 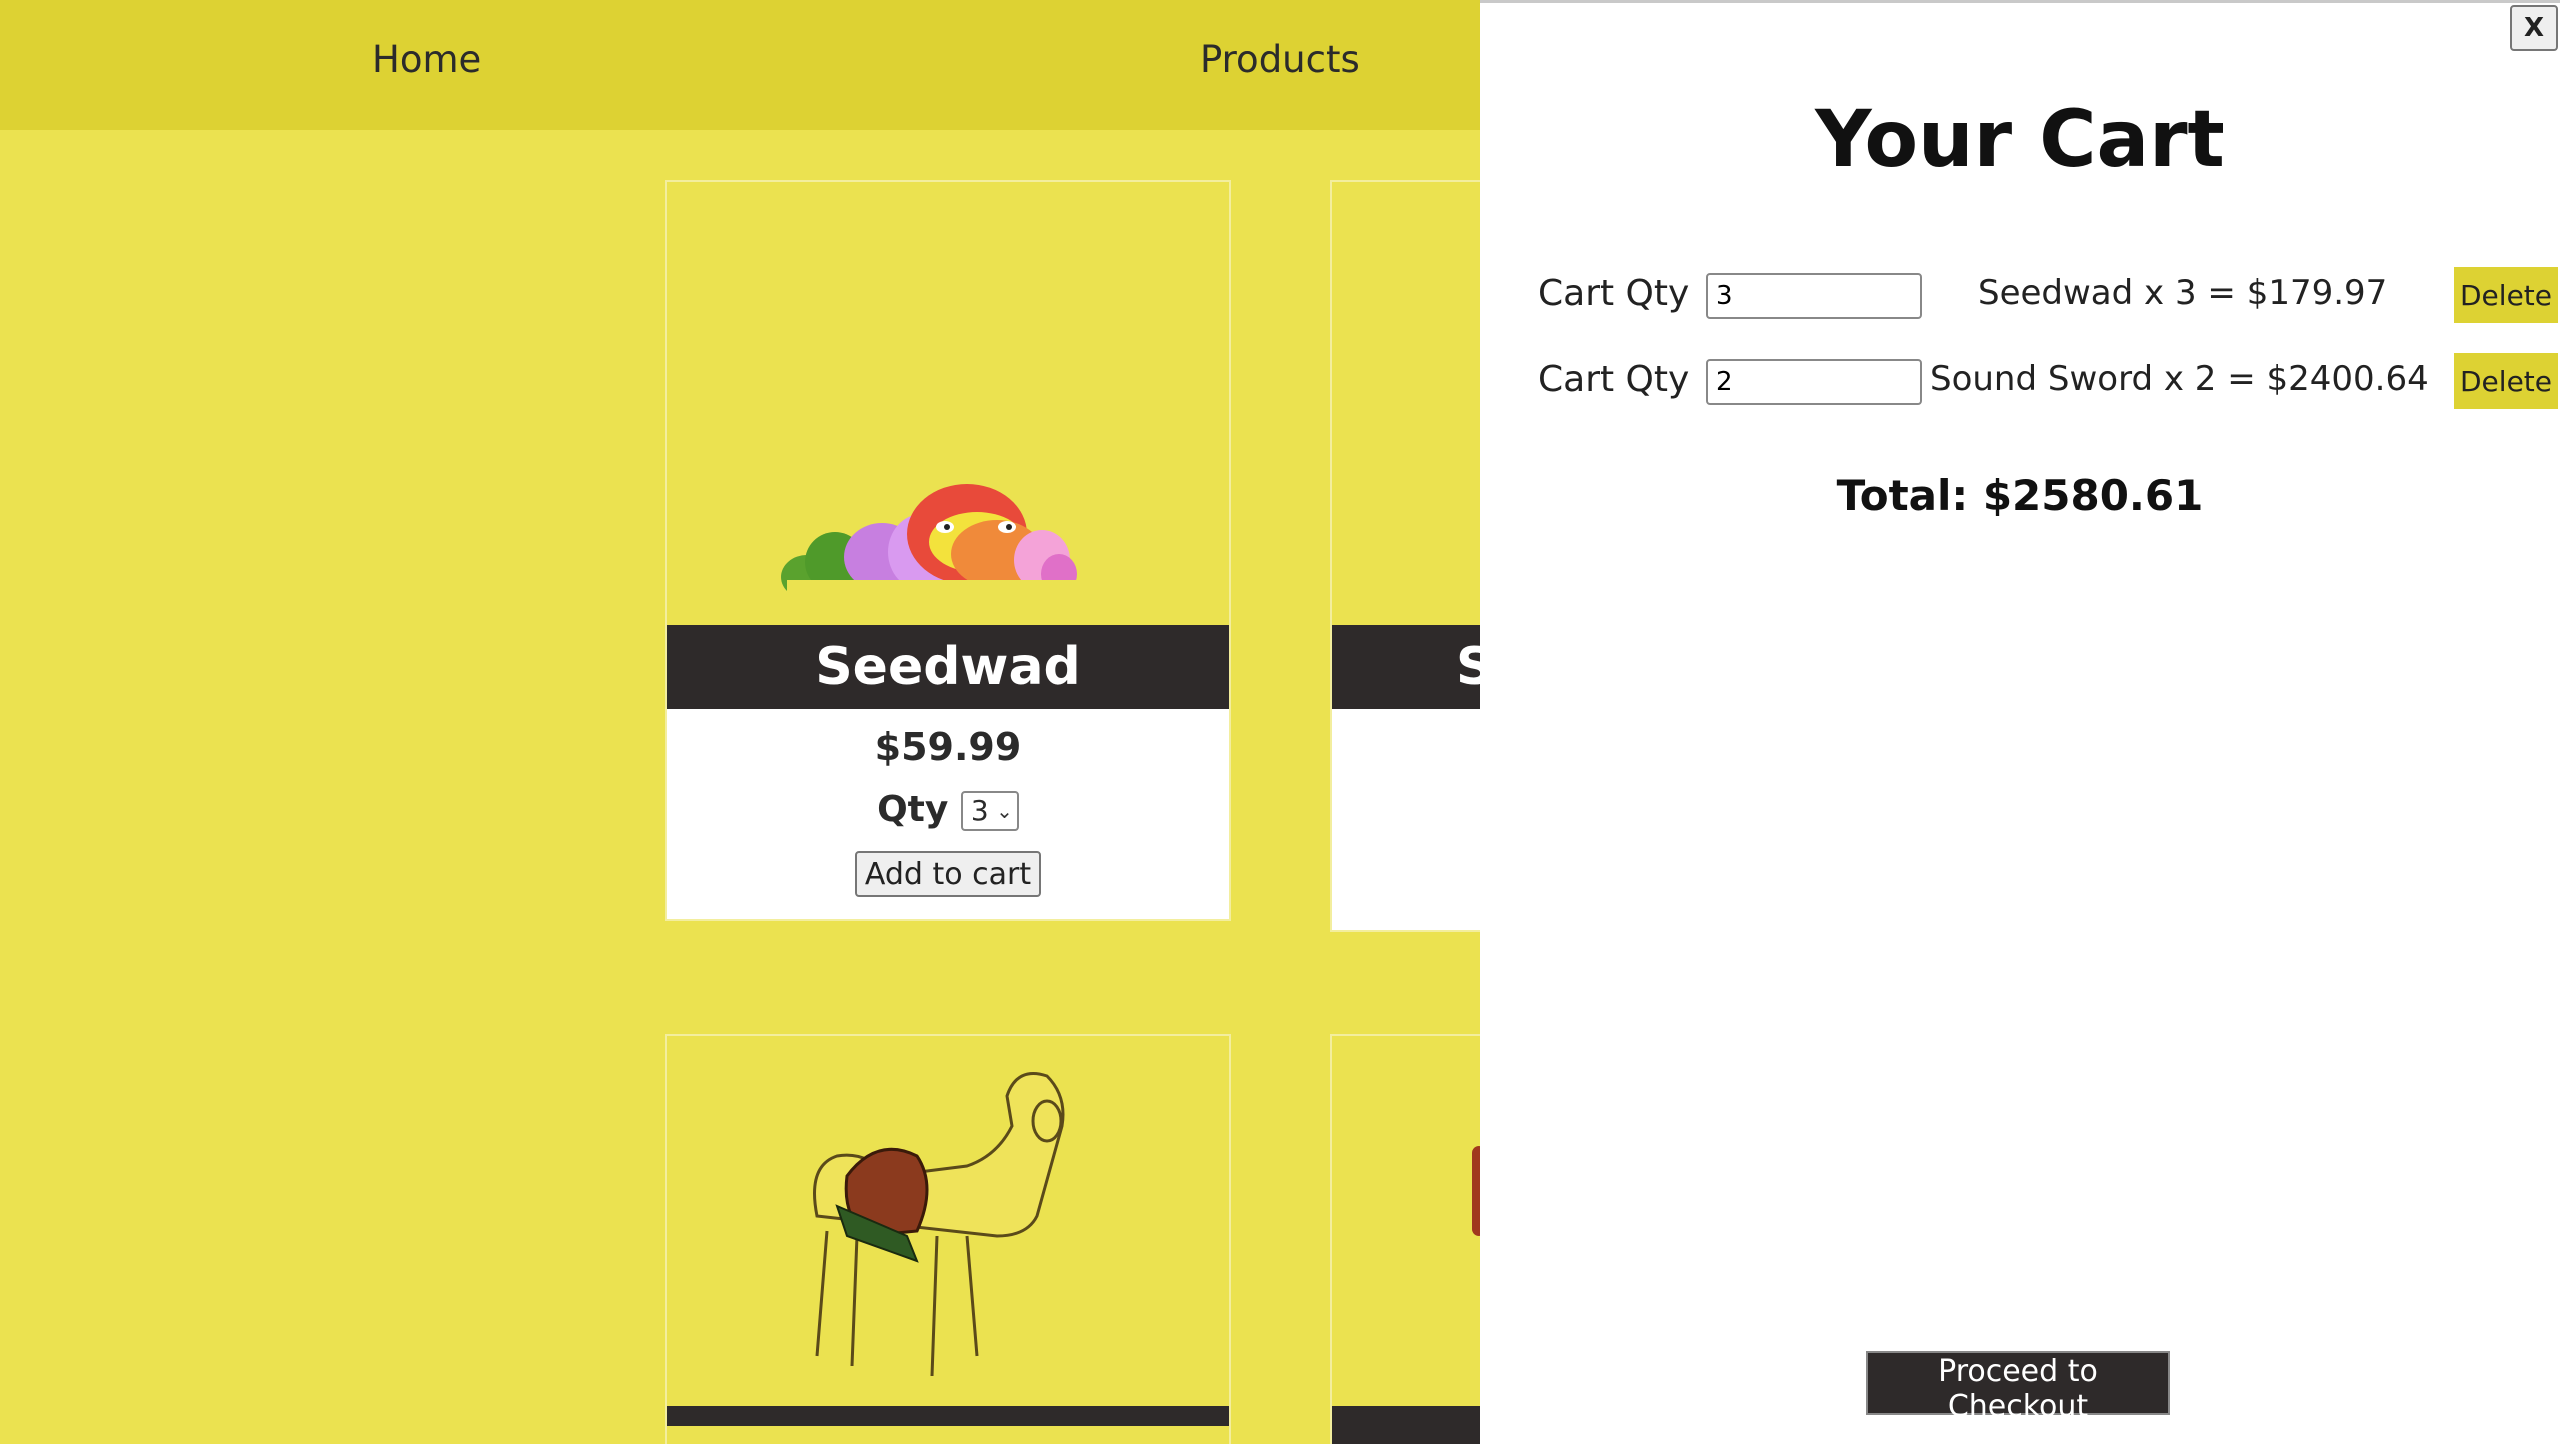 I want to click on cart-total: Total: $2580.61, so click(x=2020, y=495).